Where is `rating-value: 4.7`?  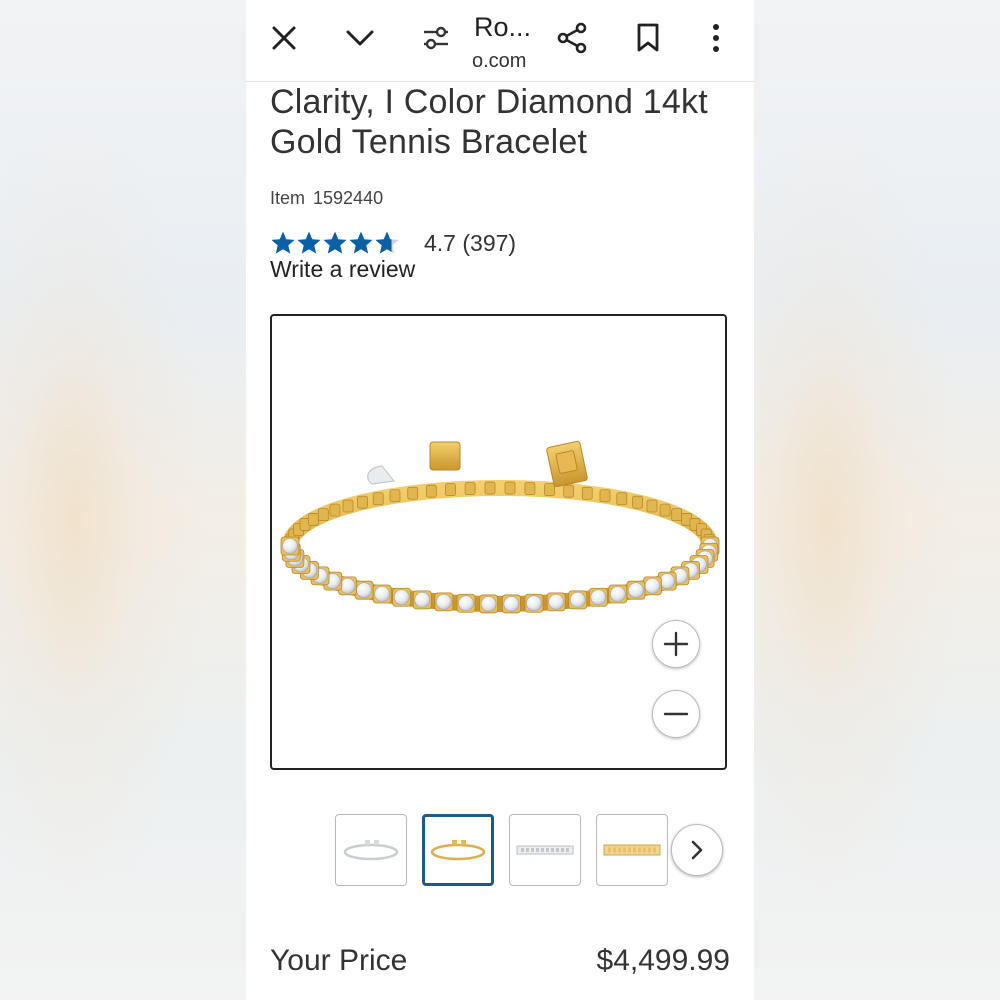 rating-value: 4.7 is located at coordinates (440, 242).